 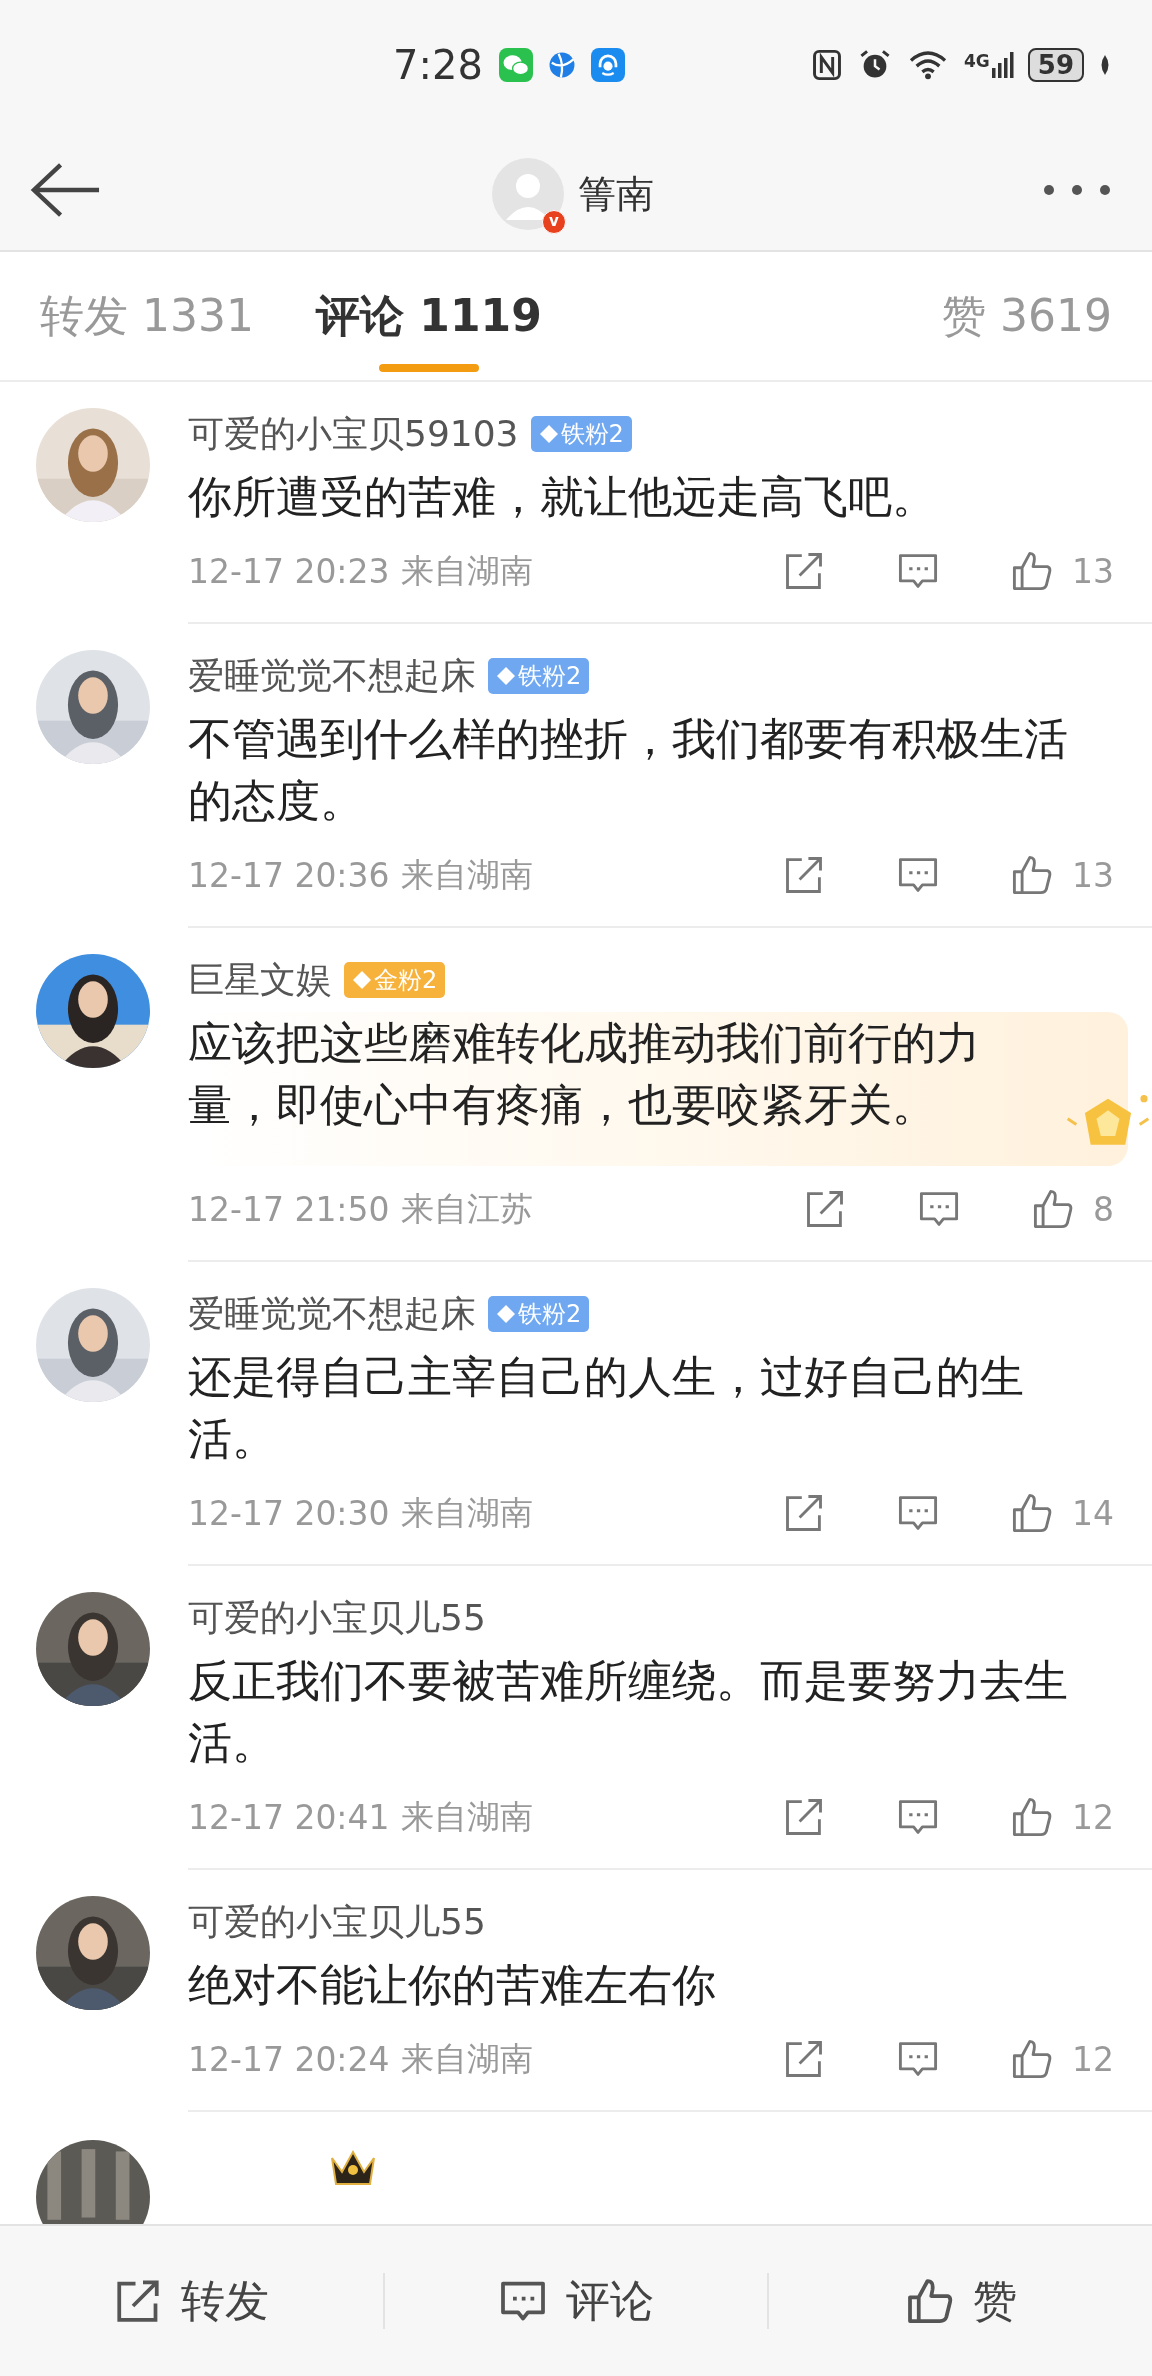 What do you see at coordinates (438, 65) in the screenshot?
I see `clock-time: 7:28` at bounding box center [438, 65].